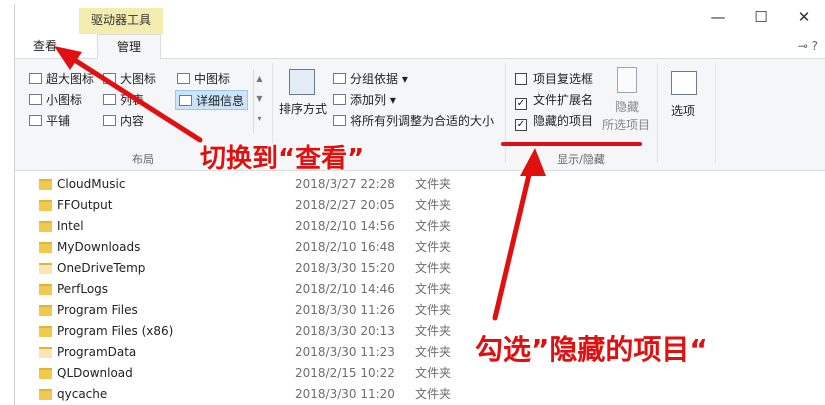 The image size is (825, 405). I want to click on annotation-switch-to-view: 切换到“查看”, so click(282, 159).